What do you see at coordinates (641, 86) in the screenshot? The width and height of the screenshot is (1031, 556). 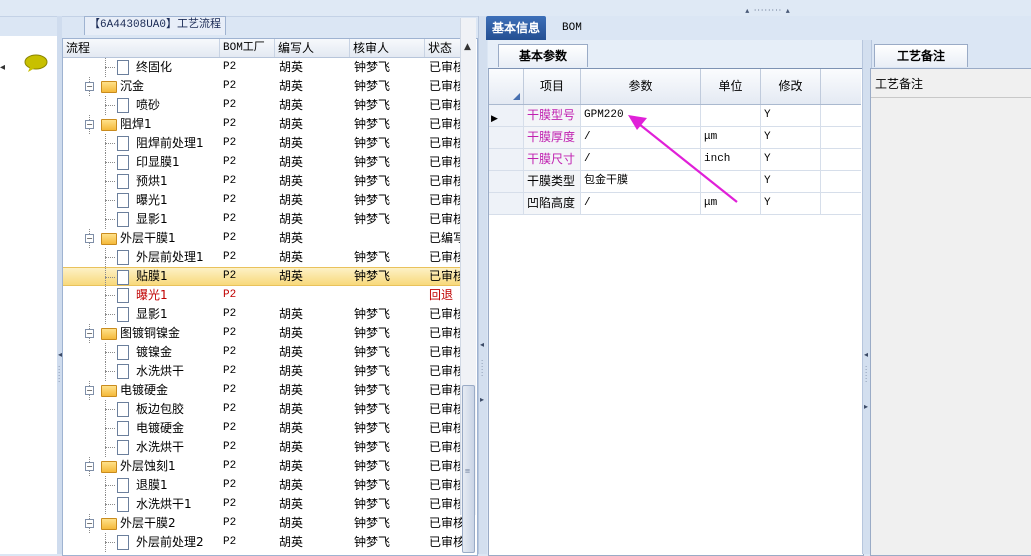 I see `col-header-param: 参数` at bounding box center [641, 86].